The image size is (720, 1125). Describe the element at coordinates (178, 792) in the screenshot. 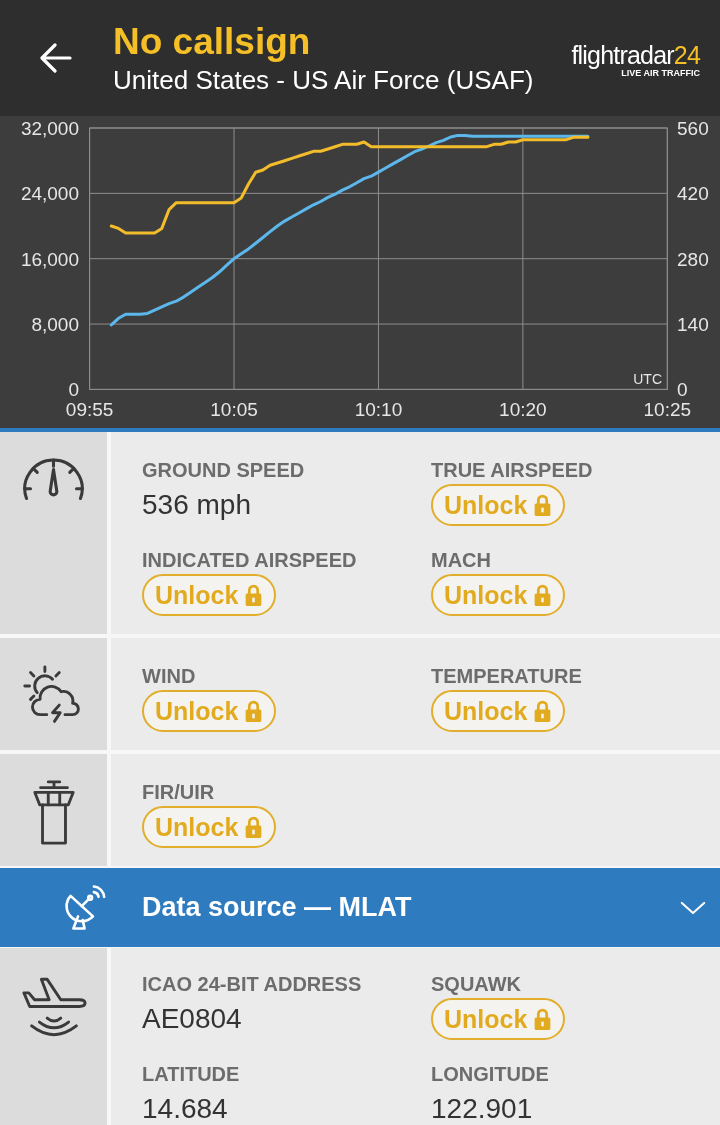

I see `field-label: FIR/UIR` at that location.